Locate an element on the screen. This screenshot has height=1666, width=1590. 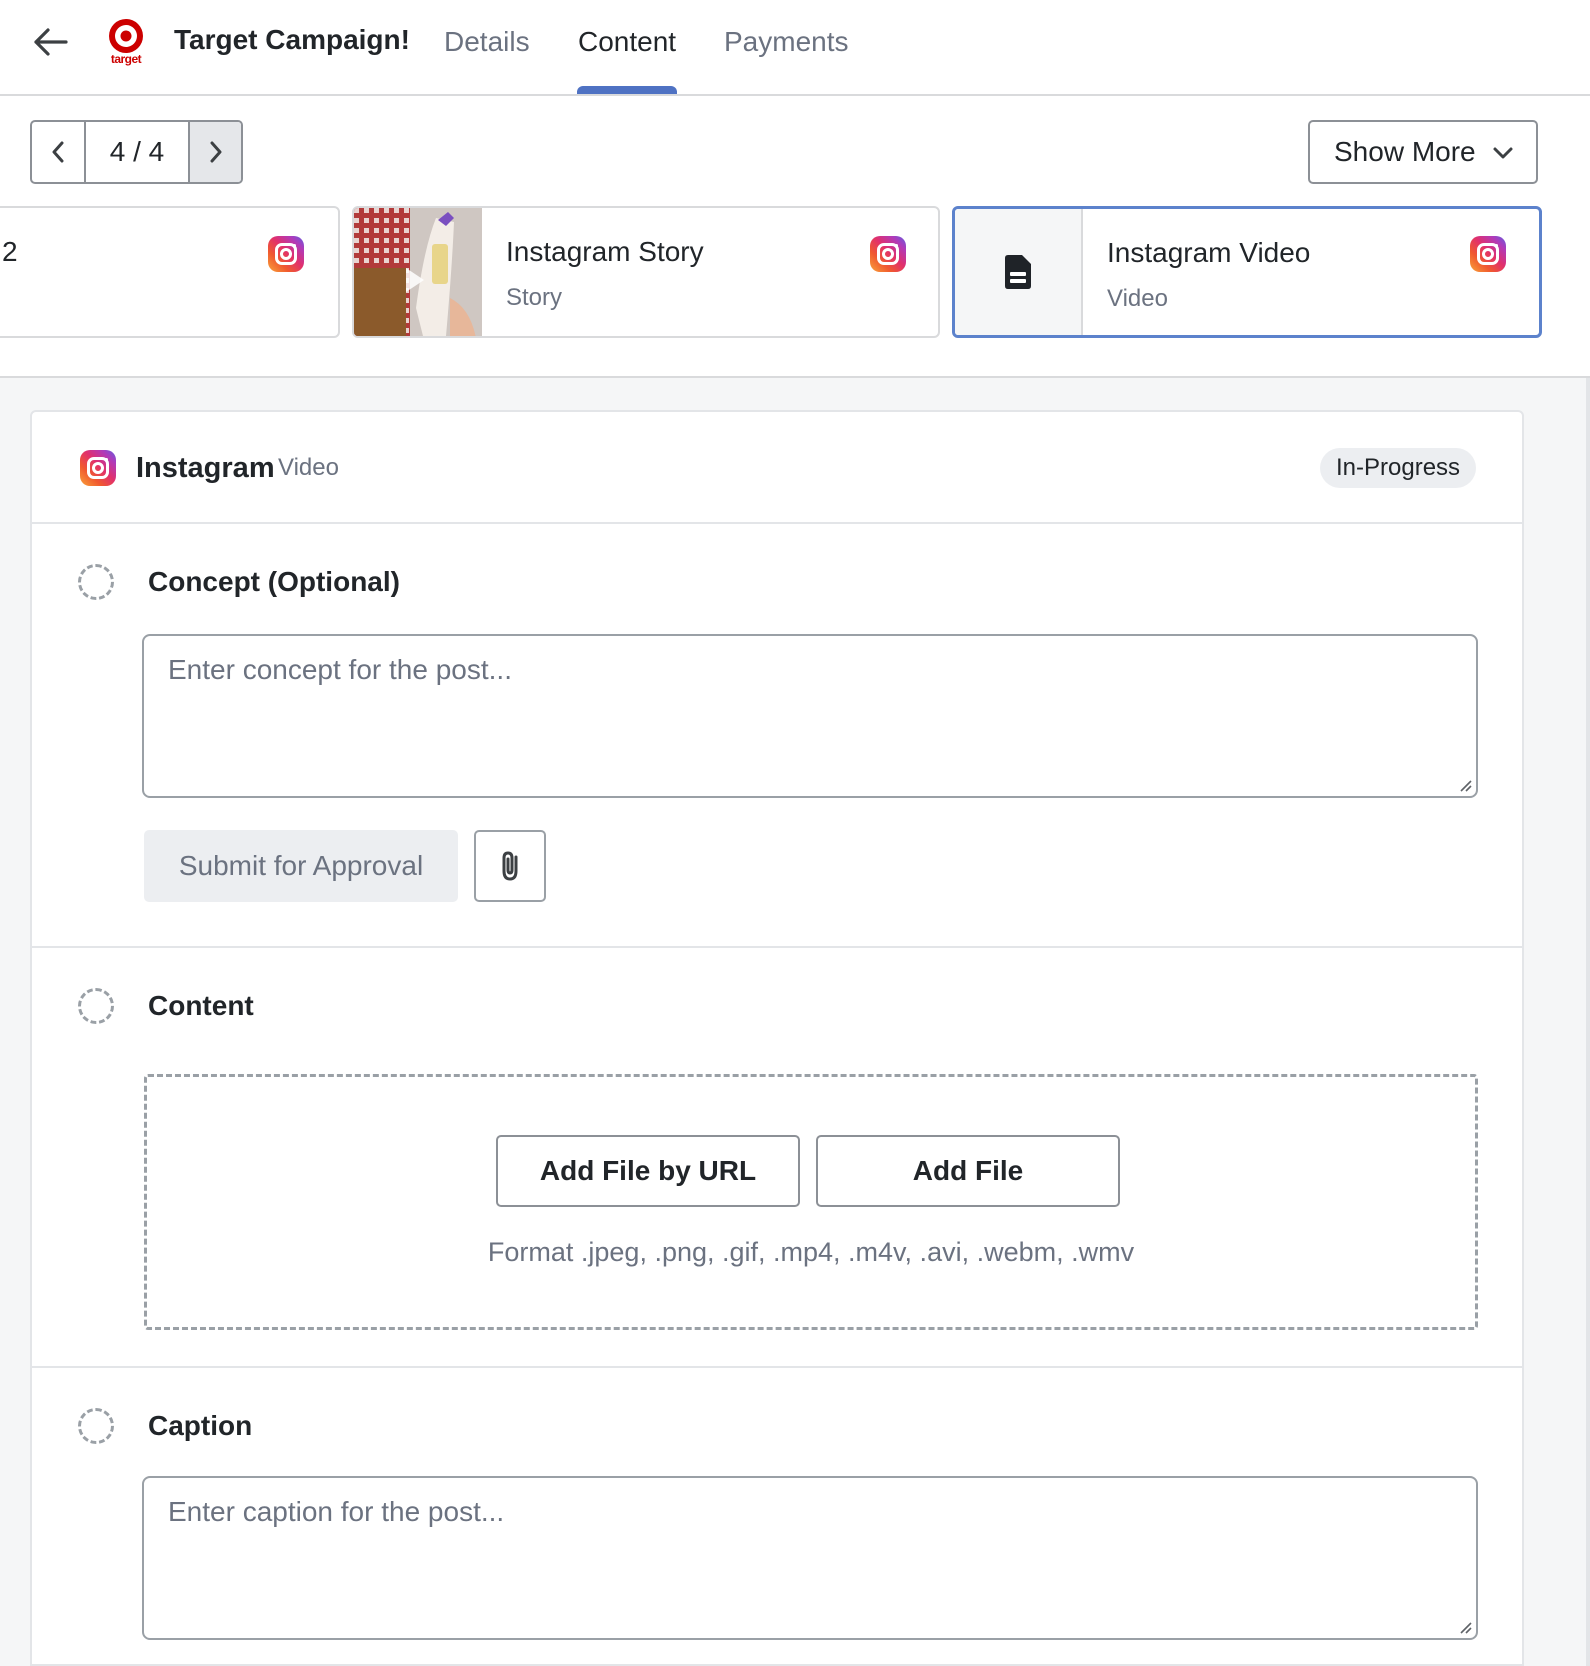
deliverable-title: Instagram Video is located at coordinates (1209, 252).